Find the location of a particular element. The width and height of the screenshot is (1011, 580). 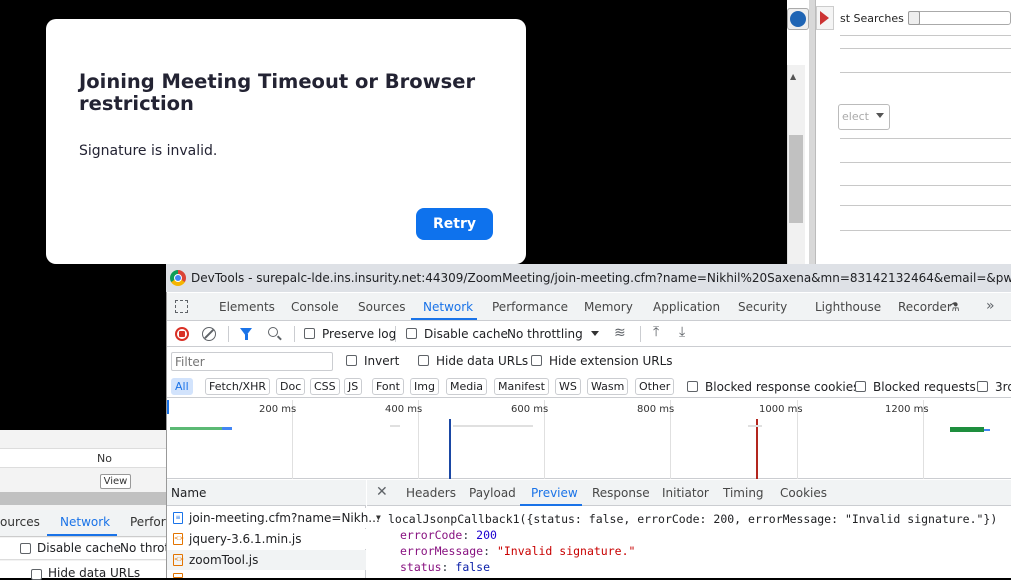

timeline-tick: 400 ms is located at coordinates (404, 409).